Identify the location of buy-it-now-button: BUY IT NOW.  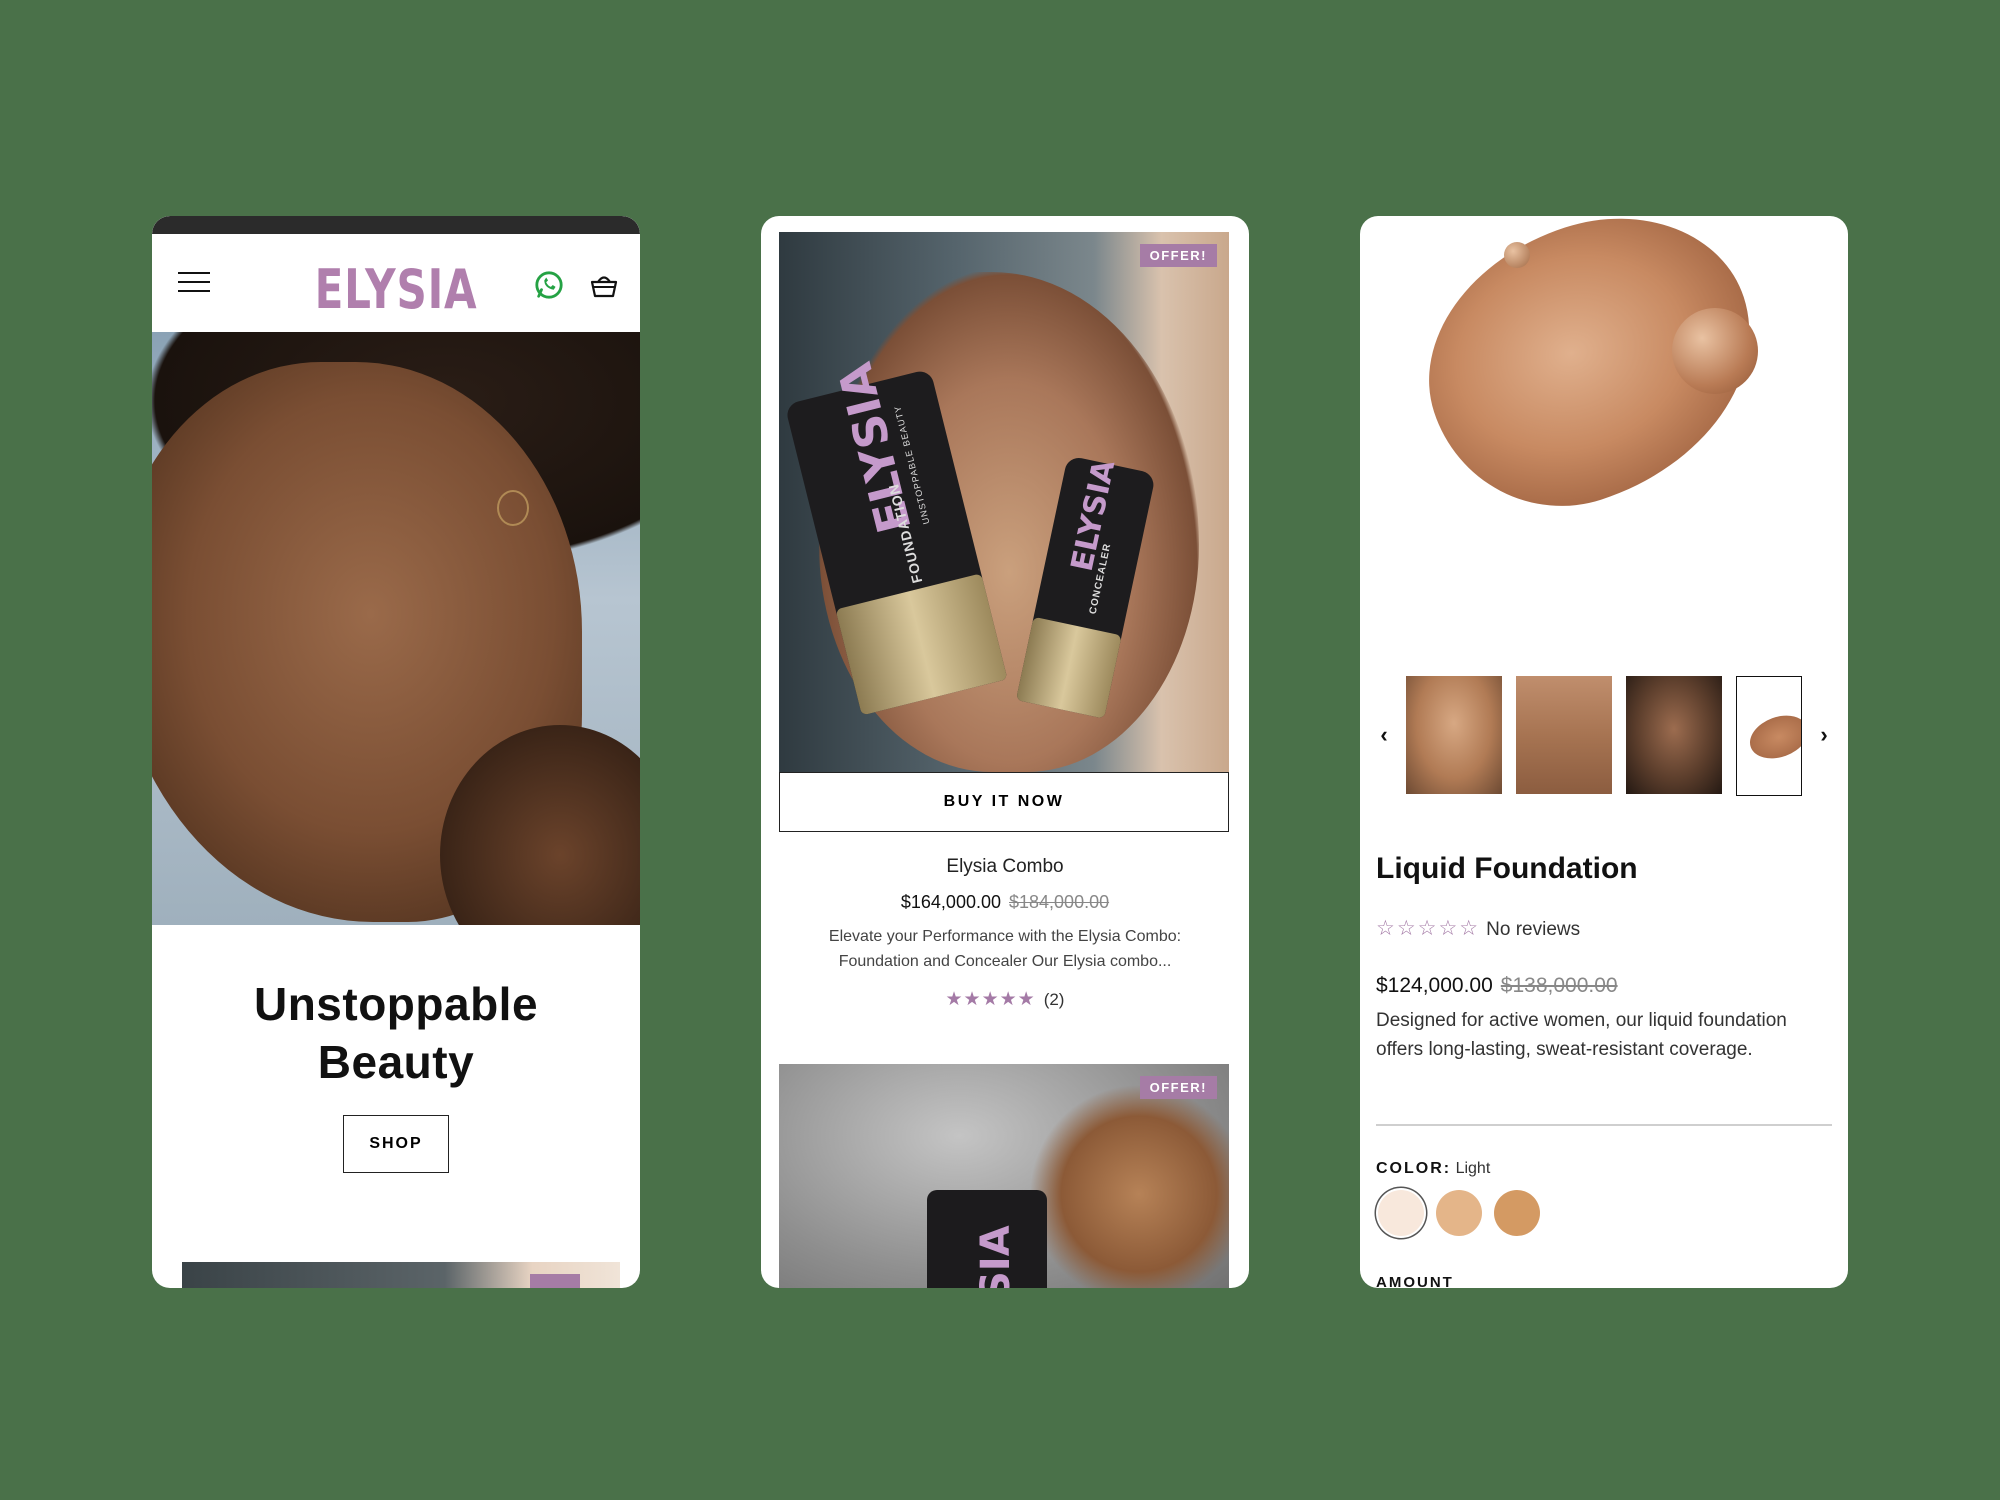
(1004, 802).